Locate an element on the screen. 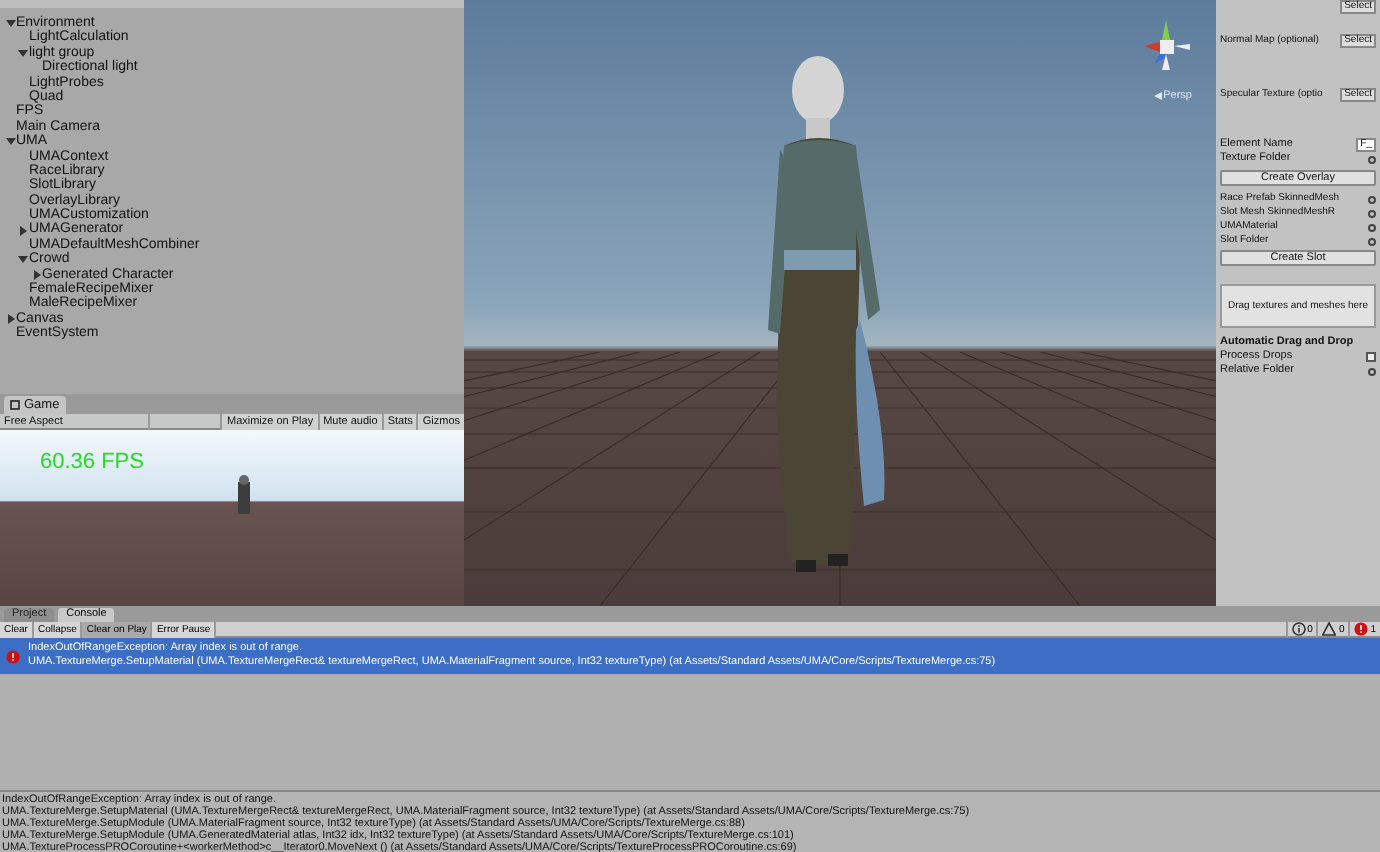 The width and height of the screenshot is (1380, 852). character-drawing is located at coordinates (244, 494).